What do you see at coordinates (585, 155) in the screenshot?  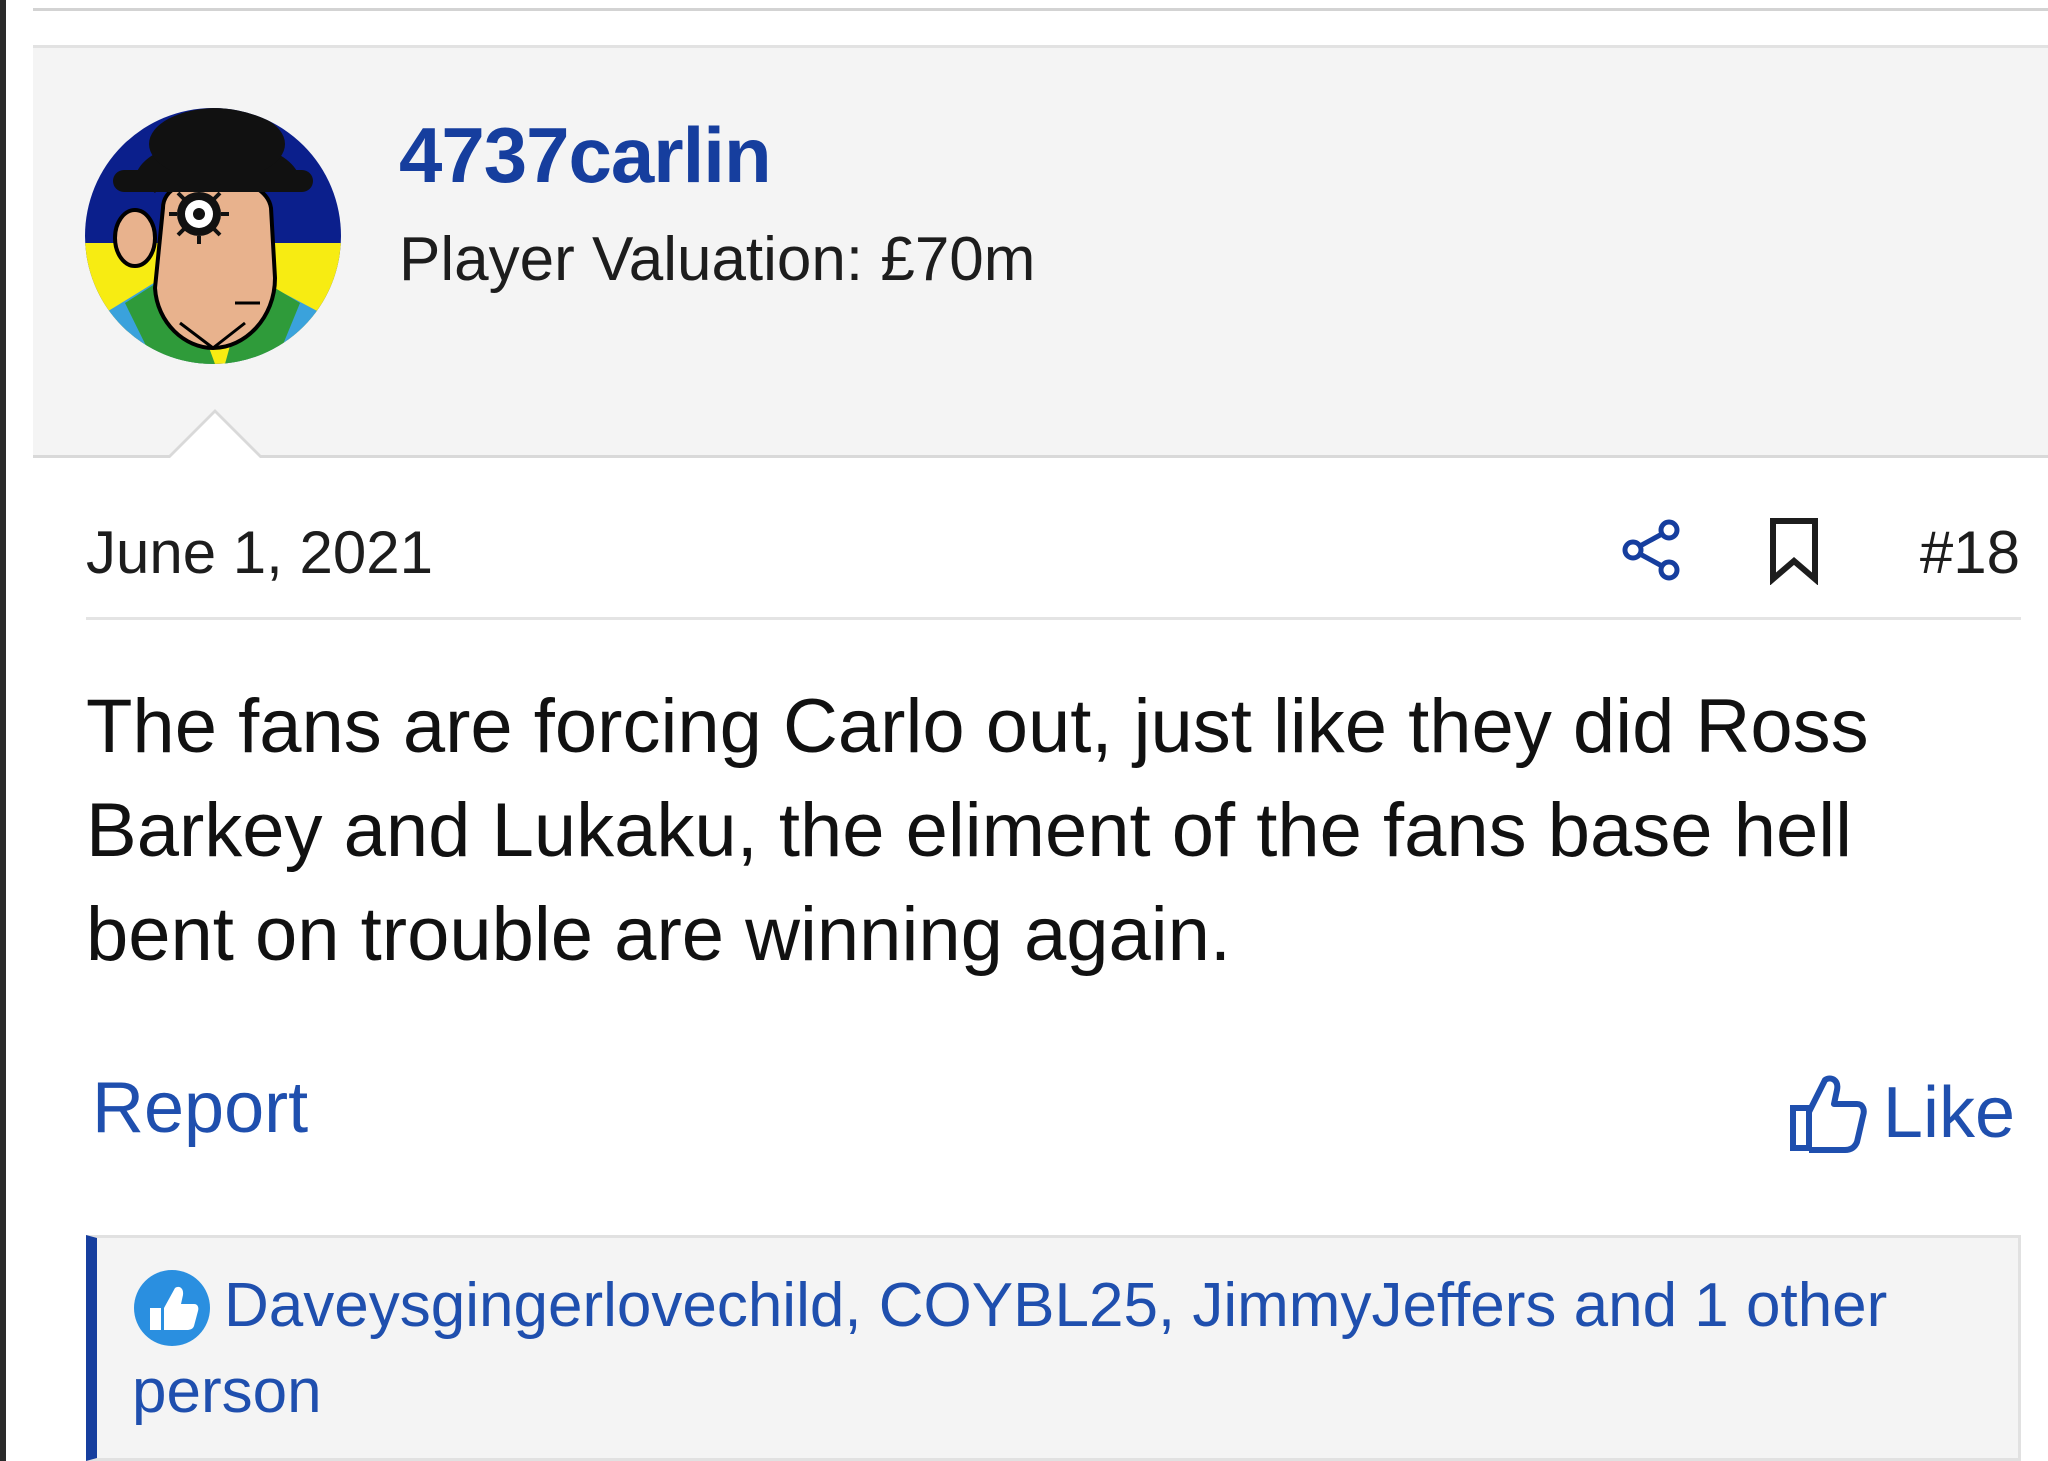 I see `username-link: 4737carlin` at bounding box center [585, 155].